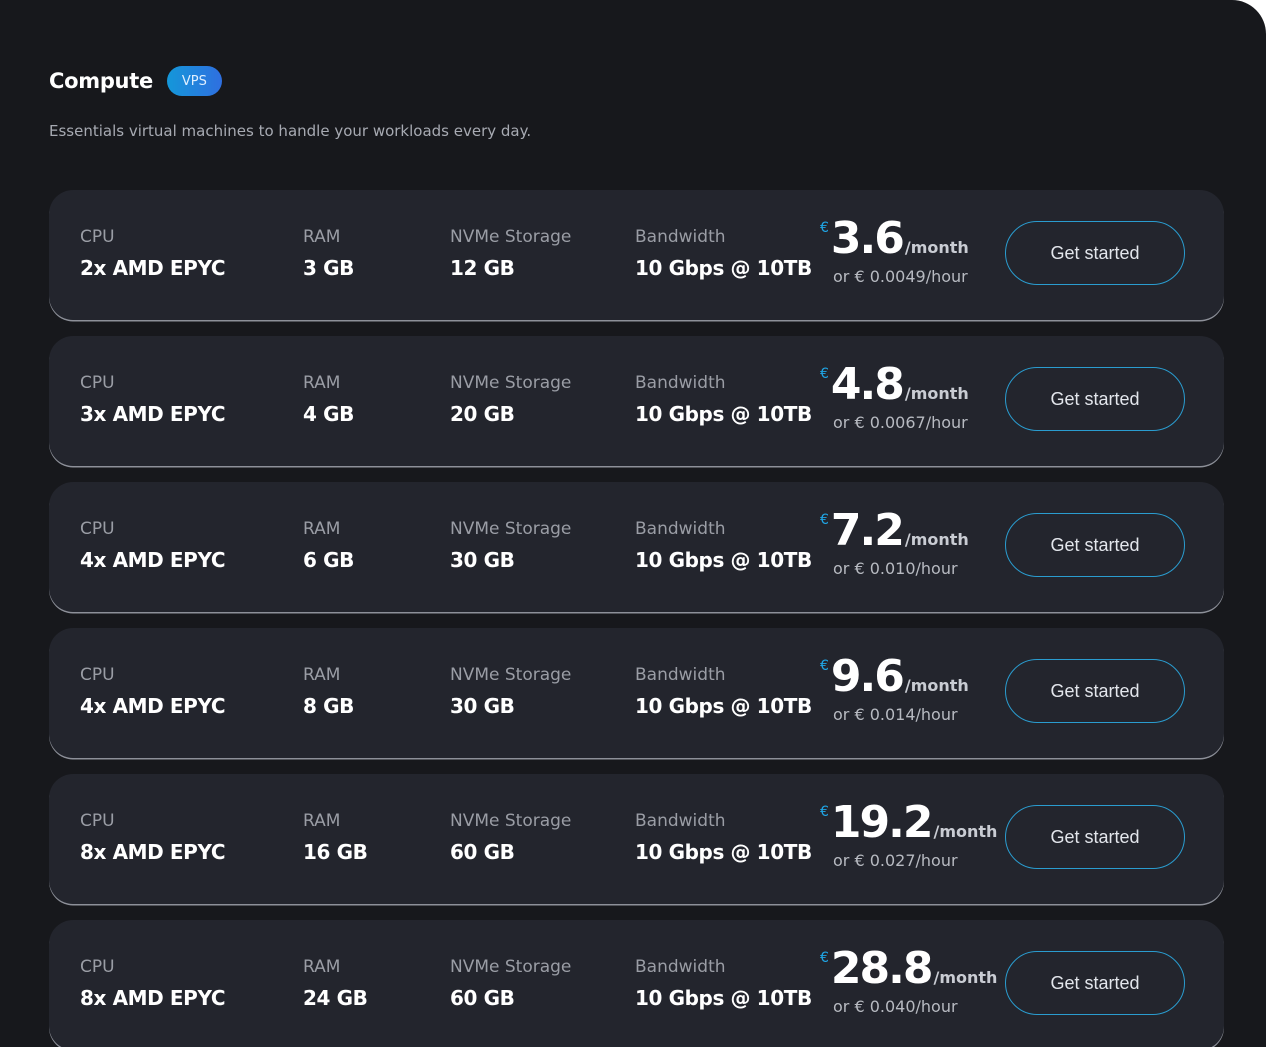  What do you see at coordinates (482, 268) in the screenshot?
I see `storage-value: 12 GB` at bounding box center [482, 268].